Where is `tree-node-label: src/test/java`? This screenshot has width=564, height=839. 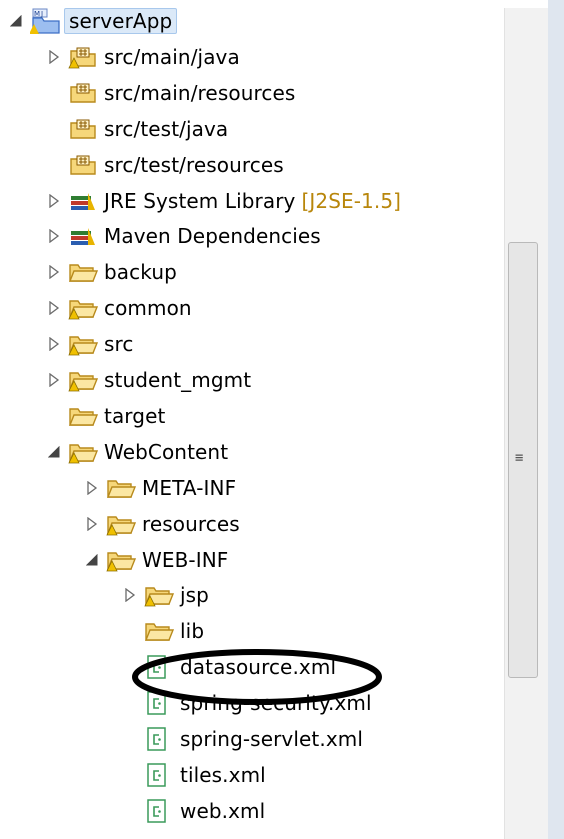 tree-node-label: src/test/java is located at coordinates (166, 128).